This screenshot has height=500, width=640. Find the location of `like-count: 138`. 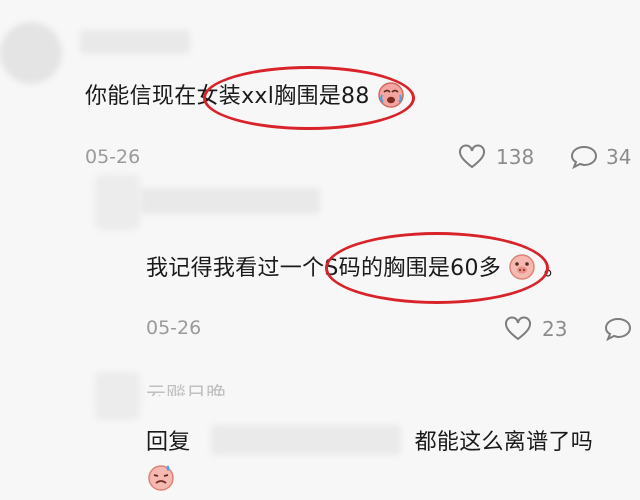

like-count: 138 is located at coordinates (515, 157).